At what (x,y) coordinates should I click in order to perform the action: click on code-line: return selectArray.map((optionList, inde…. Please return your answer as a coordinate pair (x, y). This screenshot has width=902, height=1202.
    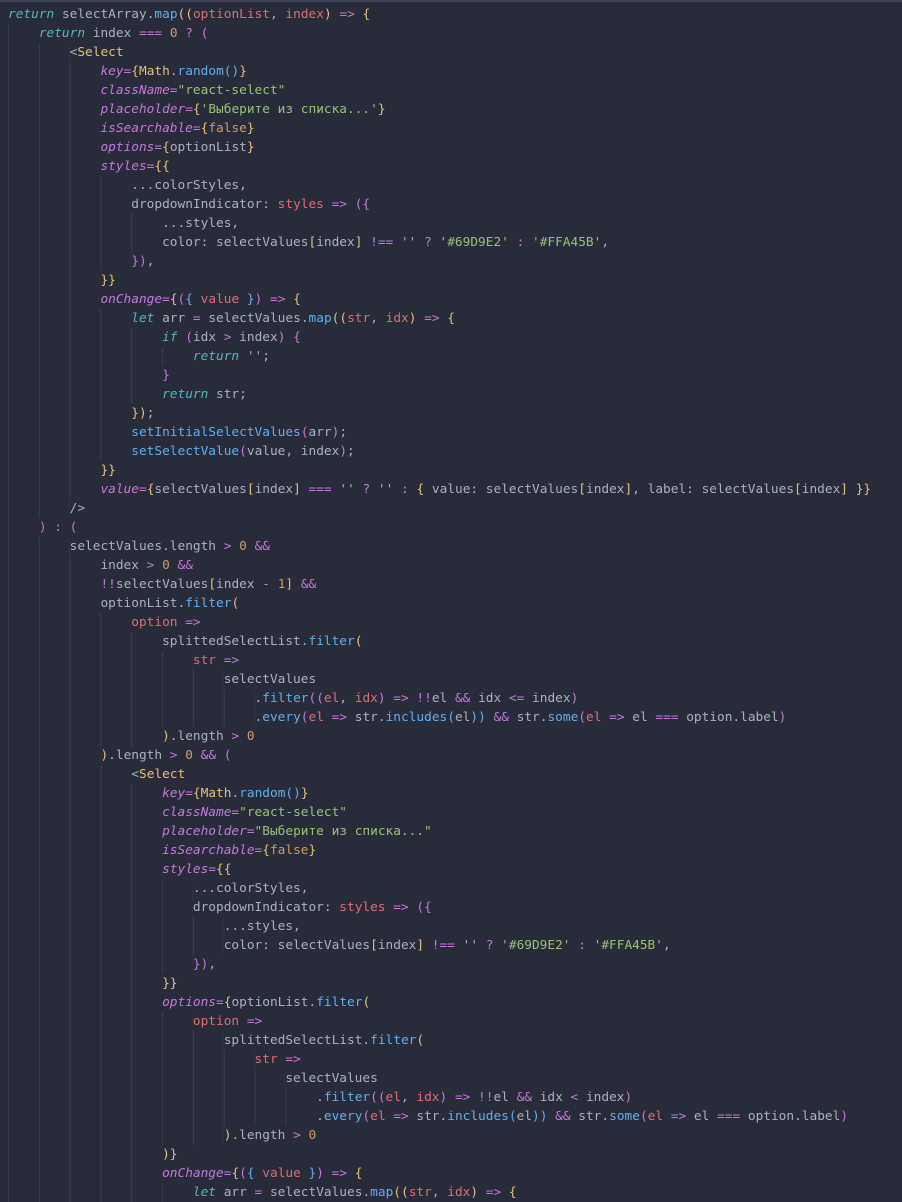
    Looking at the image, I should click on (455, 14).